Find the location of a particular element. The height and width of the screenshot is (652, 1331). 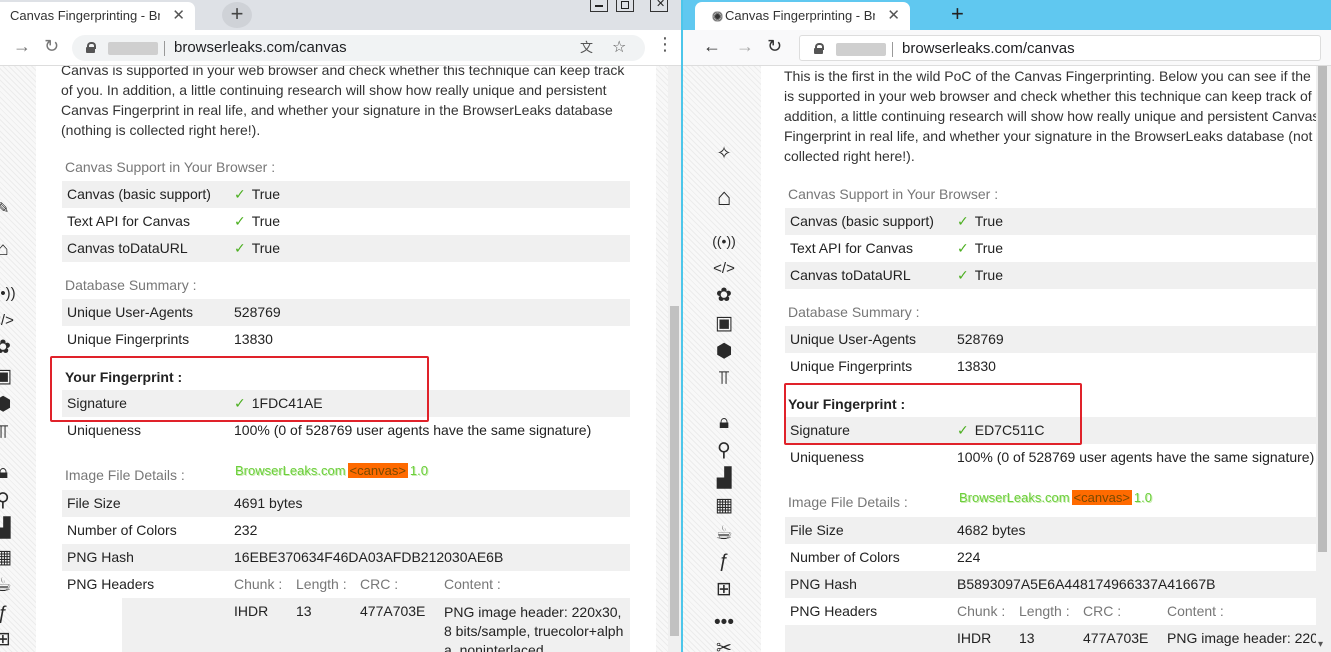

scrollbar is located at coordinates (674, 359).